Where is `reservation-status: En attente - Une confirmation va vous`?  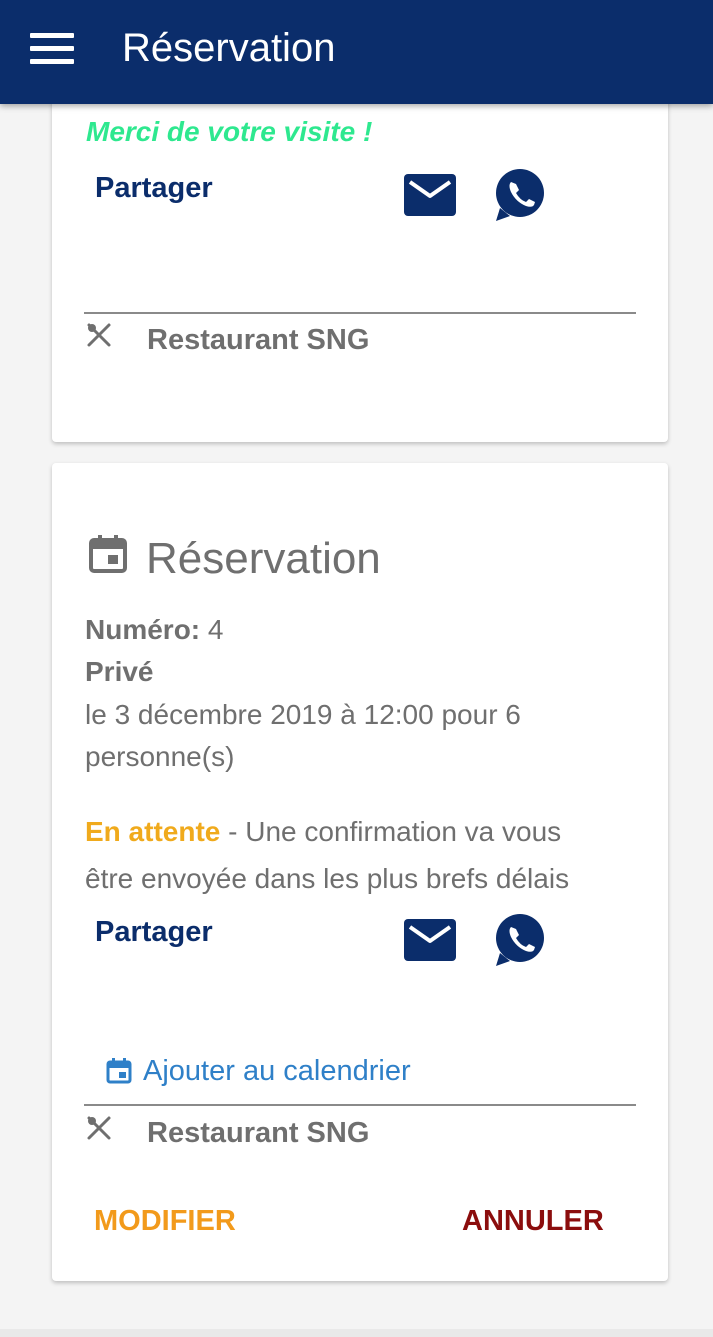 reservation-status: En attente - Une confirmation va vous is located at coordinates (323, 832).